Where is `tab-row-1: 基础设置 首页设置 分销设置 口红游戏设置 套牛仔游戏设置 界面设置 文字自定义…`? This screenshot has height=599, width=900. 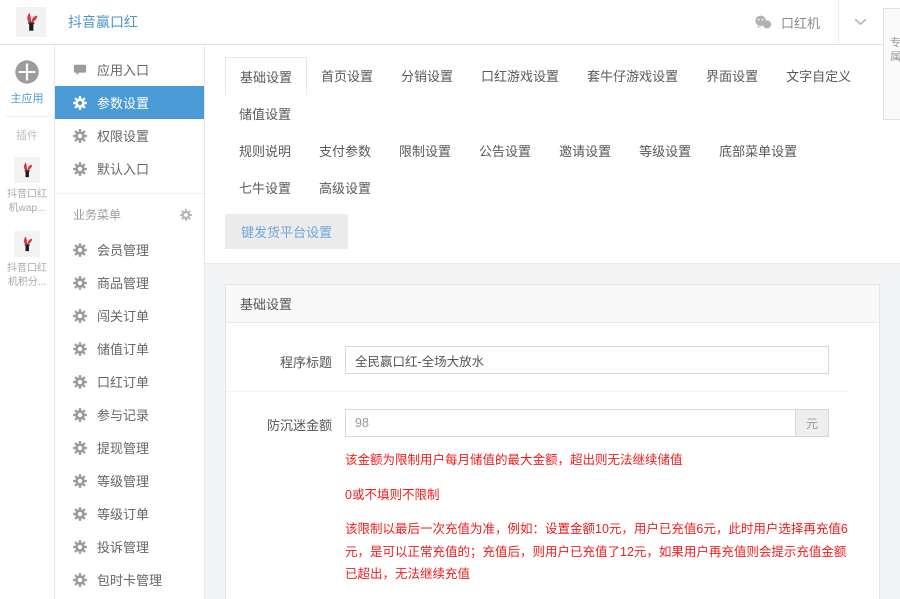 tab-row-1: 基础设置 首页设置 分销设置 口红游戏设置 套牛仔游戏设置 界面设置 文字自定义… is located at coordinates (556, 94).